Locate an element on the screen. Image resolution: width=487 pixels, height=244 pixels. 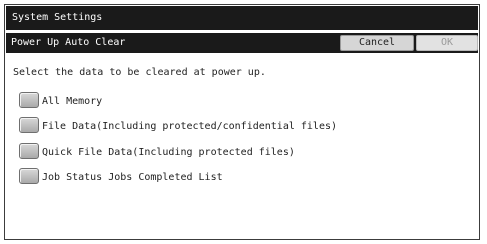
page-title: Power Up Auto Clear is located at coordinates (68, 42).